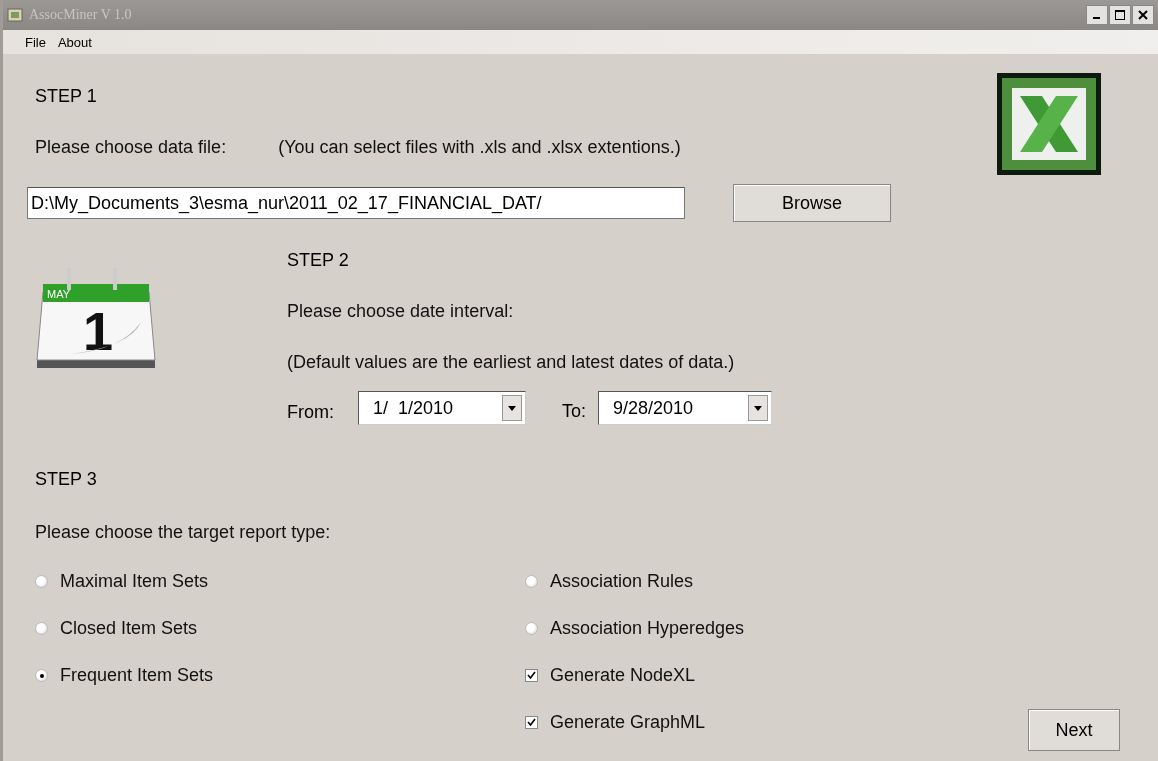  What do you see at coordinates (401, 311) in the screenshot?
I see `prompt-text: Please choose date interval:` at bounding box center [401, 311].